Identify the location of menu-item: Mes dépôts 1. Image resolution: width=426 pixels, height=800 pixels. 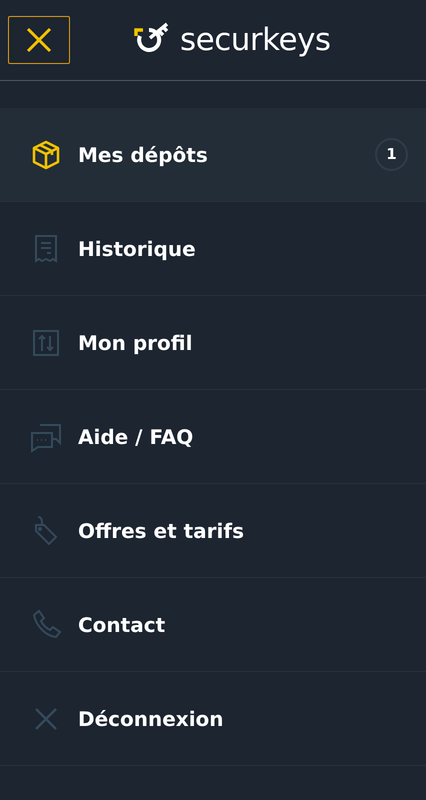
(213, 155).